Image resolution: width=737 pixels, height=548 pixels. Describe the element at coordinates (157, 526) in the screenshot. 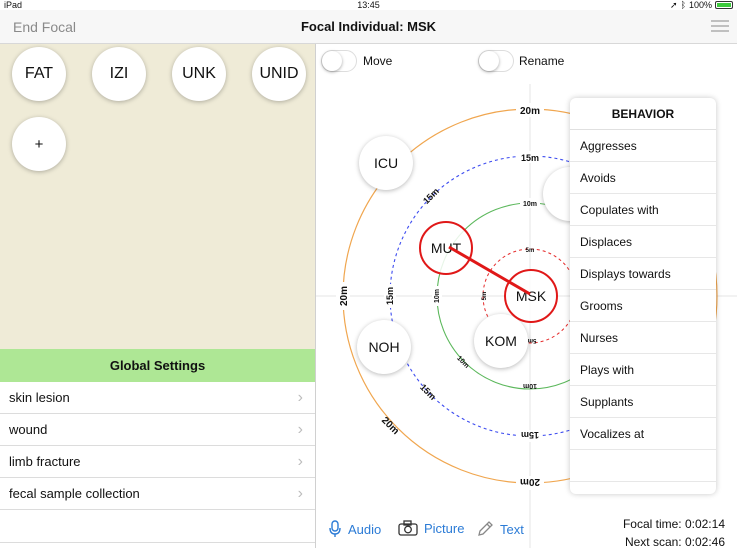

I see `settings-empty-row` at that location.